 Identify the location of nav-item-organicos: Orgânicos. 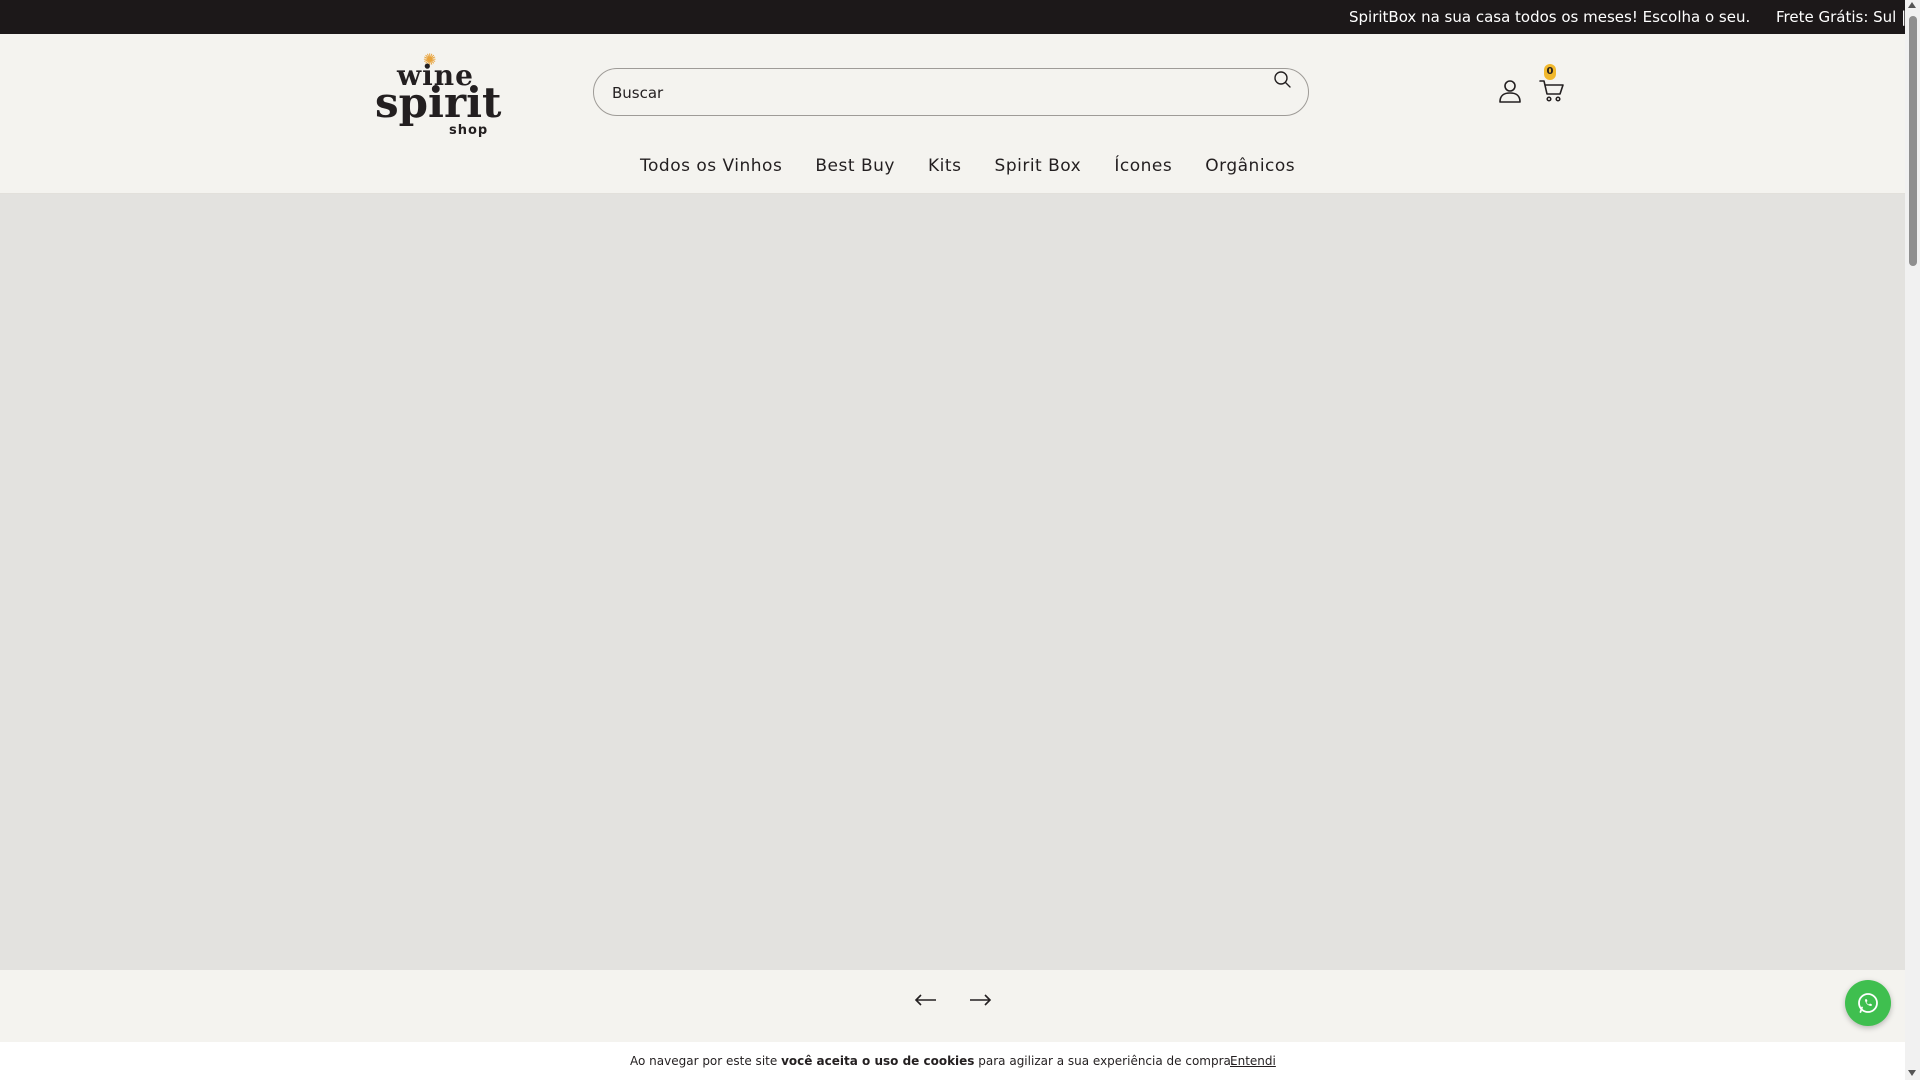
(1250, 166).